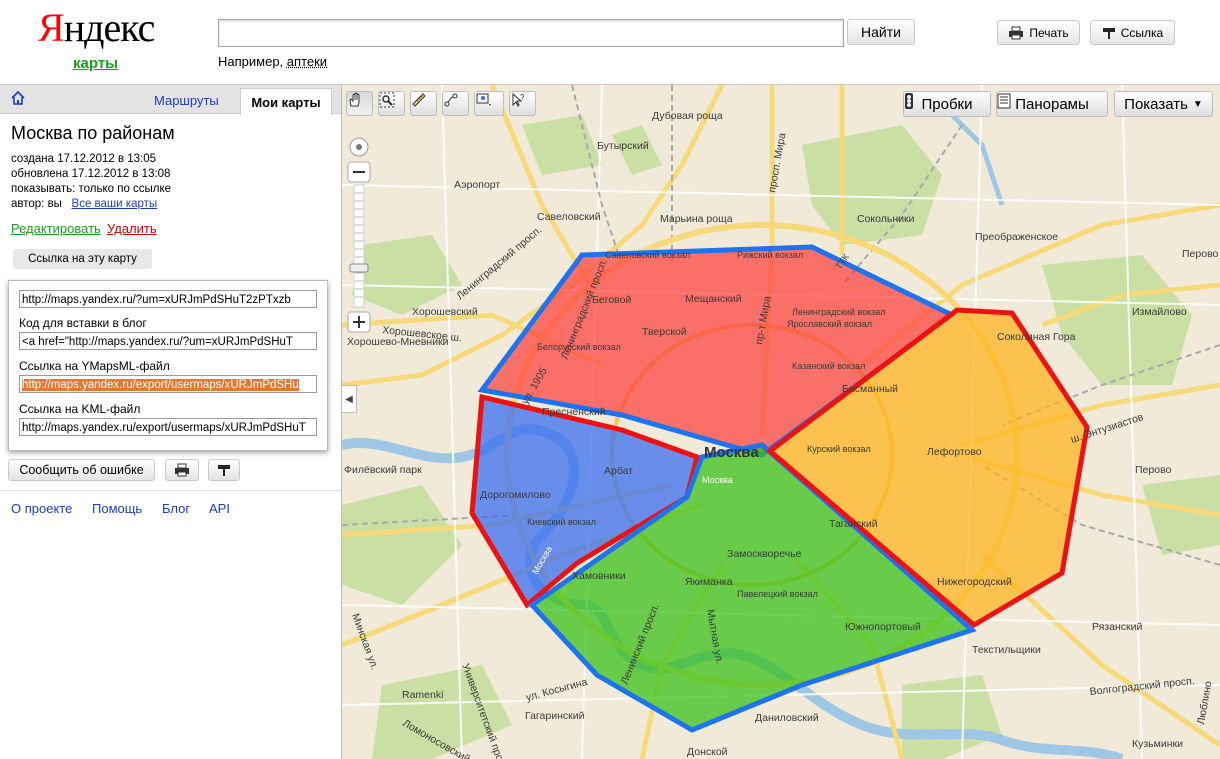  Describe the element at coordinates (664, 332) in the screenshot. I see `map-label: Тверской` at that location.